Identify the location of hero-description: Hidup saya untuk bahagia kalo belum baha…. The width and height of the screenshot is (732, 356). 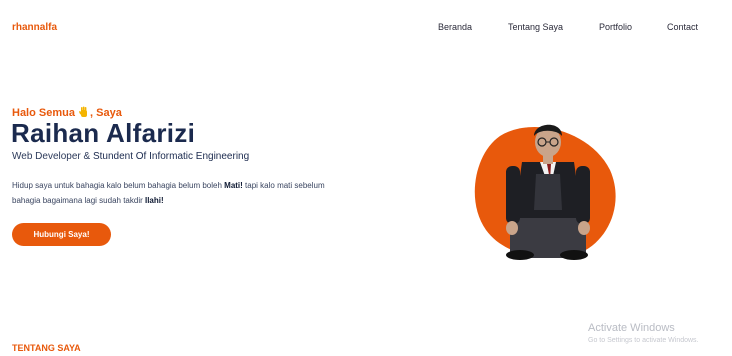
(177, 193).